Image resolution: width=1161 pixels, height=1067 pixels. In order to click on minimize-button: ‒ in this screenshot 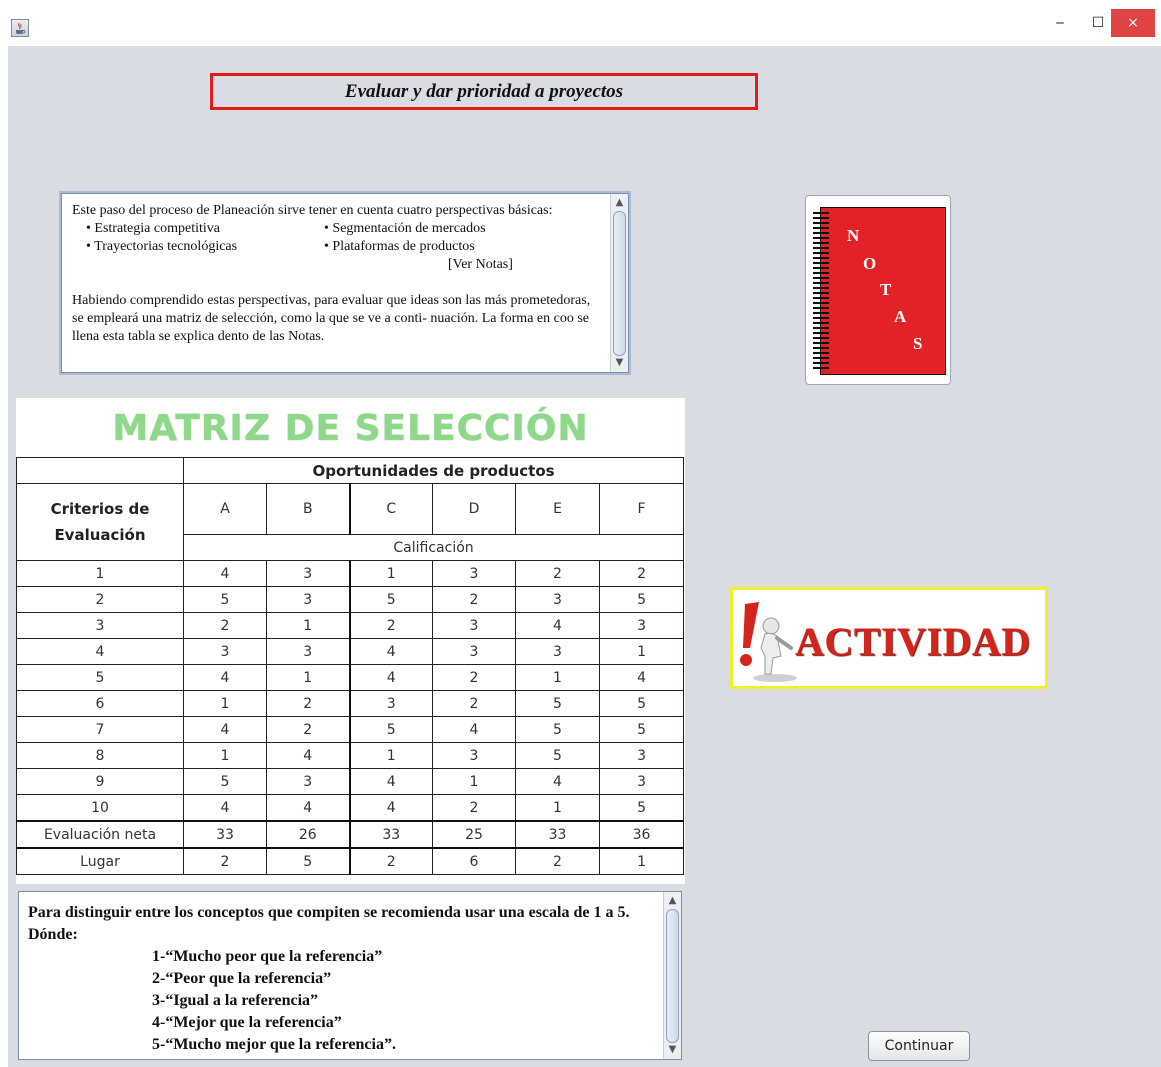, I will do `click(1060, 23)`.